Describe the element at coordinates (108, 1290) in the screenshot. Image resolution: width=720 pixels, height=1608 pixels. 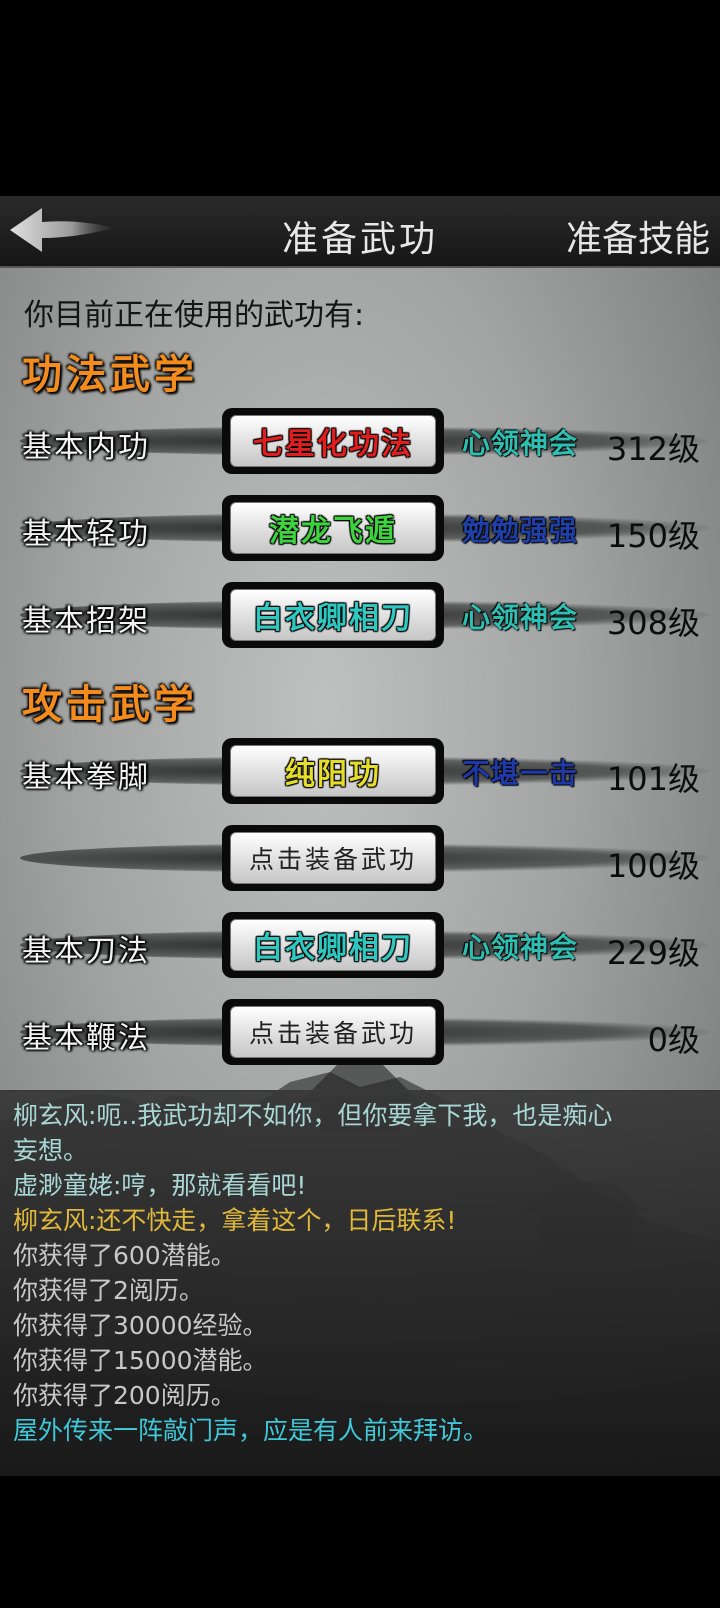
I see `log-line: 你获得了2阅历。` at that location.